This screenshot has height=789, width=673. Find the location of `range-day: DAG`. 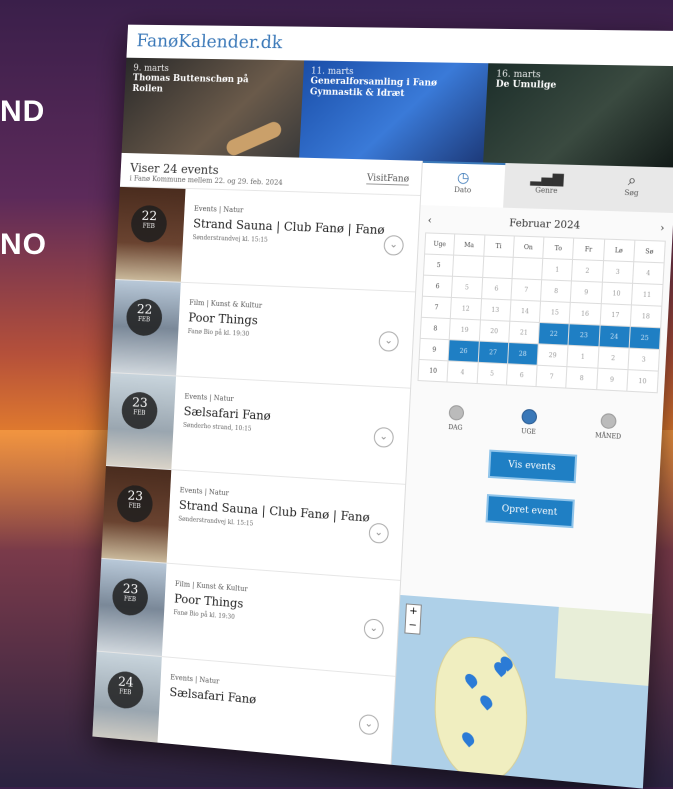

range-day: DAG is located at coordinates (456, 418).